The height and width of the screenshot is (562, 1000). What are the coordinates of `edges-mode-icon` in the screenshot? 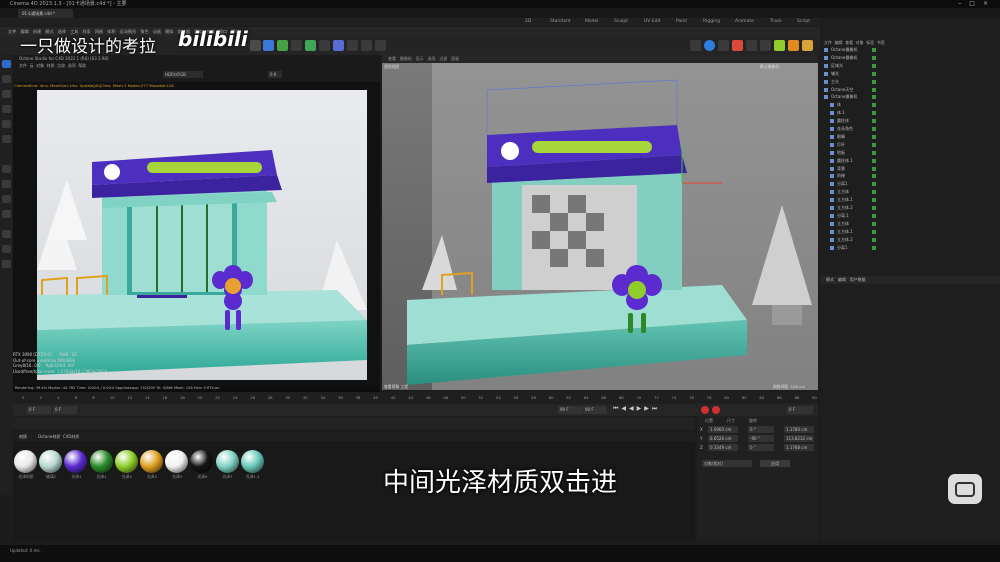 It's located at (6, 169).